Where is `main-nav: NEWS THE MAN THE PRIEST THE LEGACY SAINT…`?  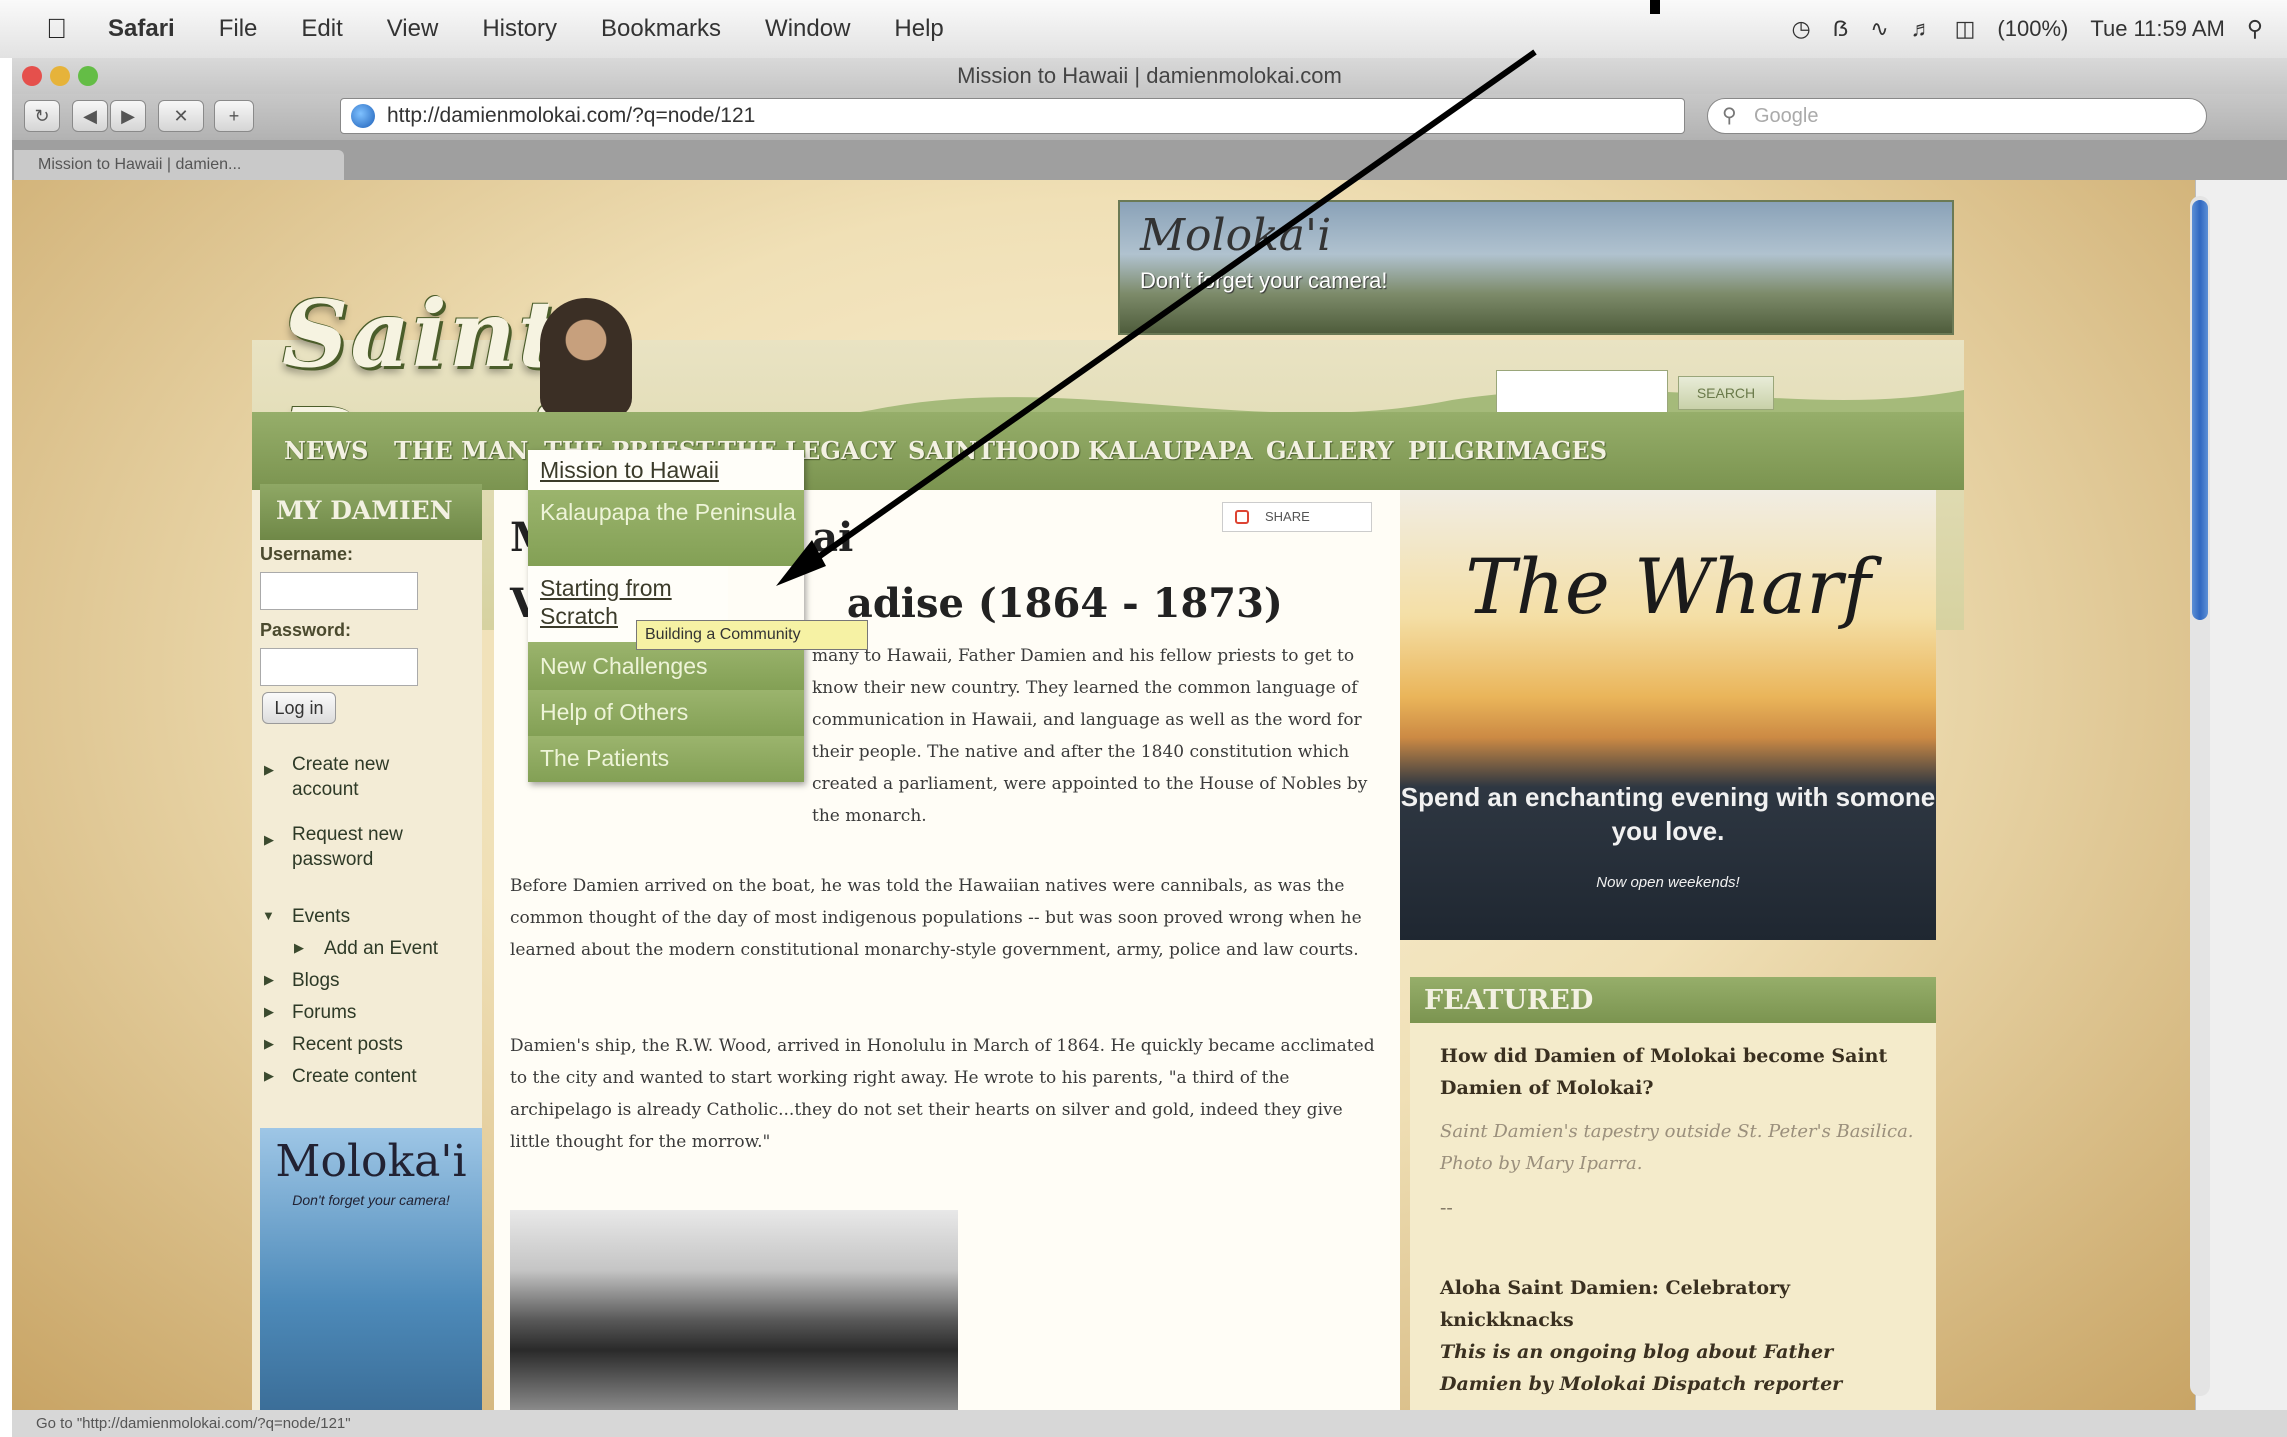
main-nav: NEWS THE MAN THE PRIEST THE LEGACY SAINT… is located at coordinates (1108, 451).